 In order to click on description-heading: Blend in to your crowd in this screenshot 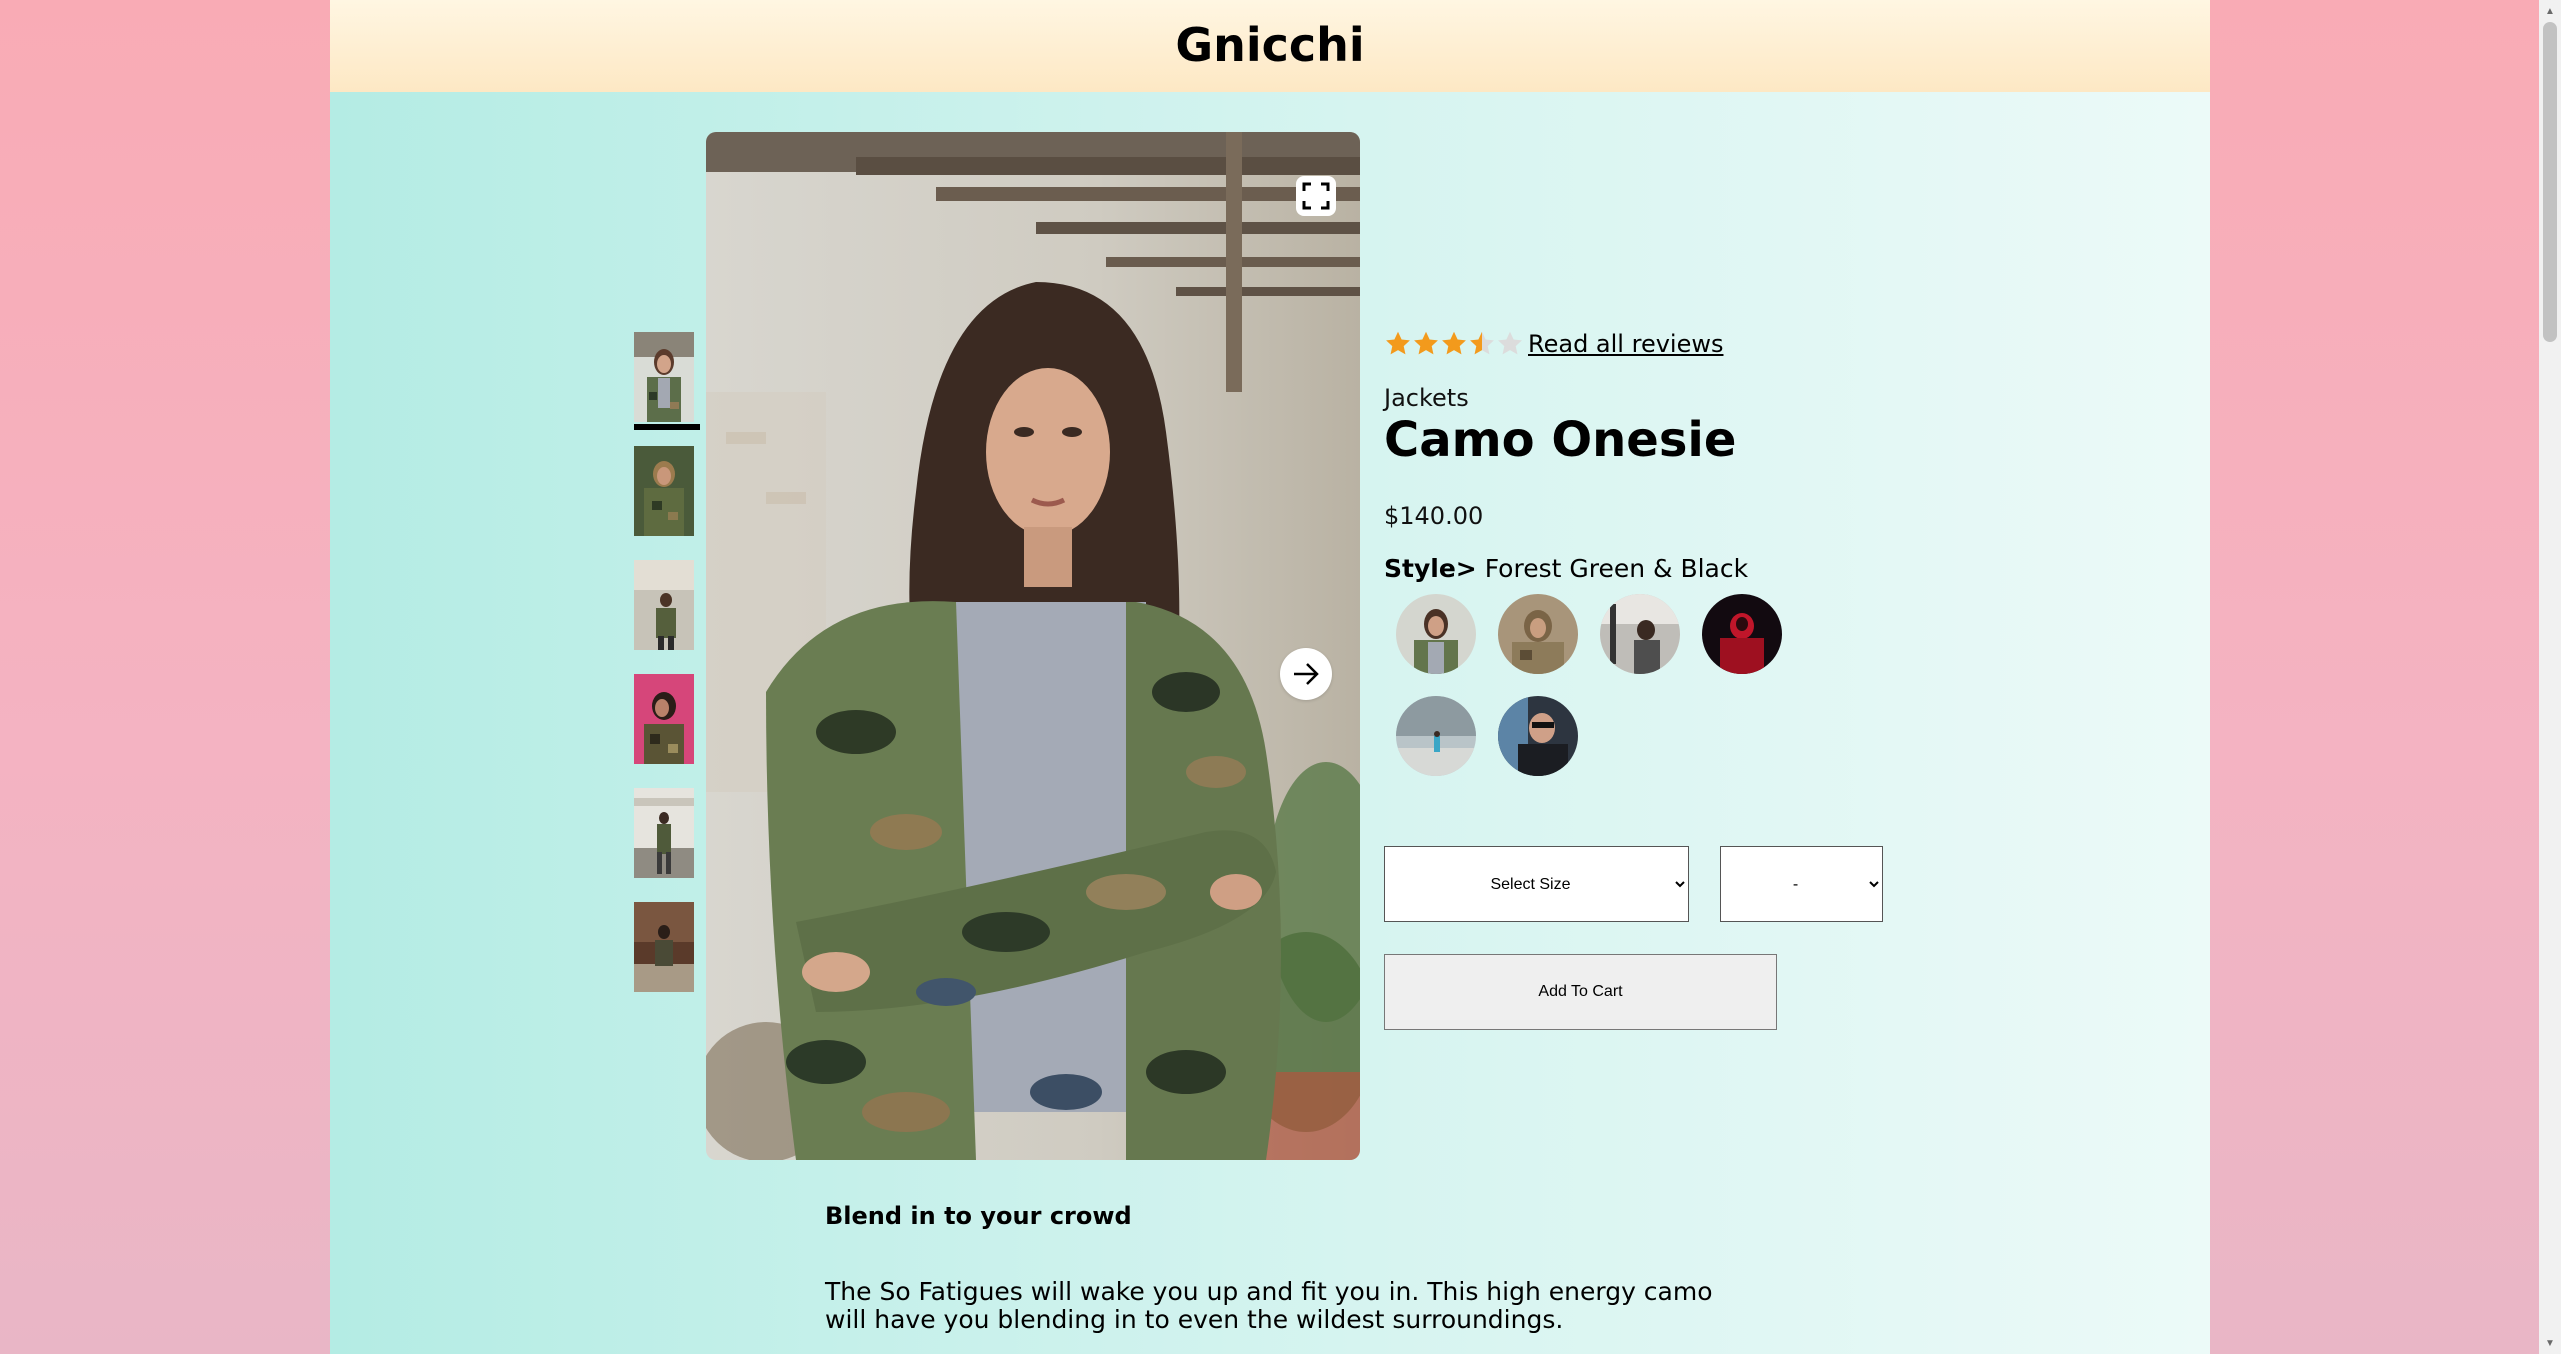, I will do `click(978, 1216)`.